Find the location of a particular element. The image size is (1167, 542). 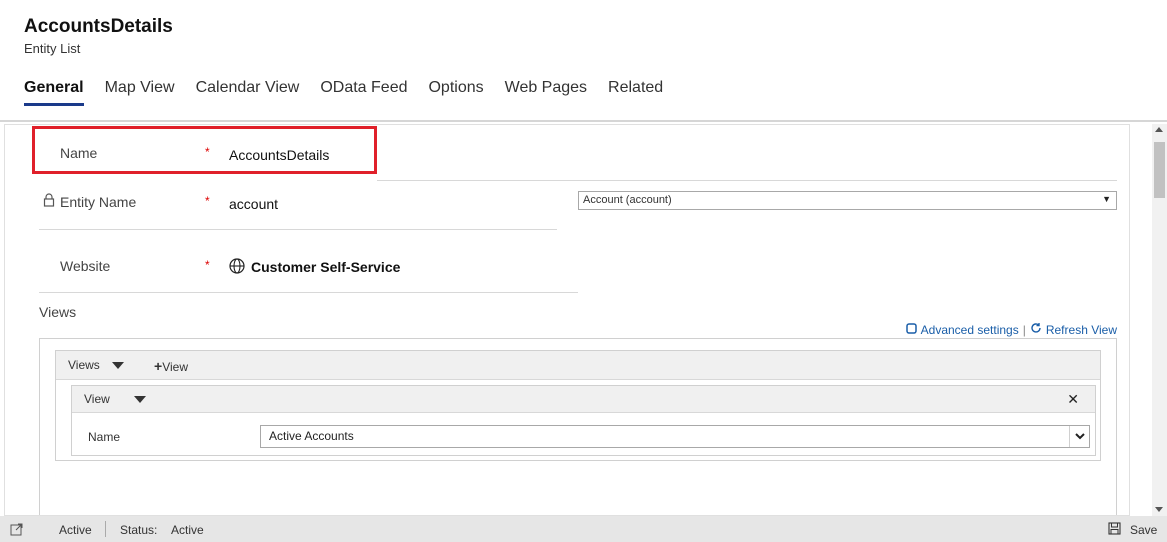

tab-web-pages: Web Pages is located at coordinates (546, 92).